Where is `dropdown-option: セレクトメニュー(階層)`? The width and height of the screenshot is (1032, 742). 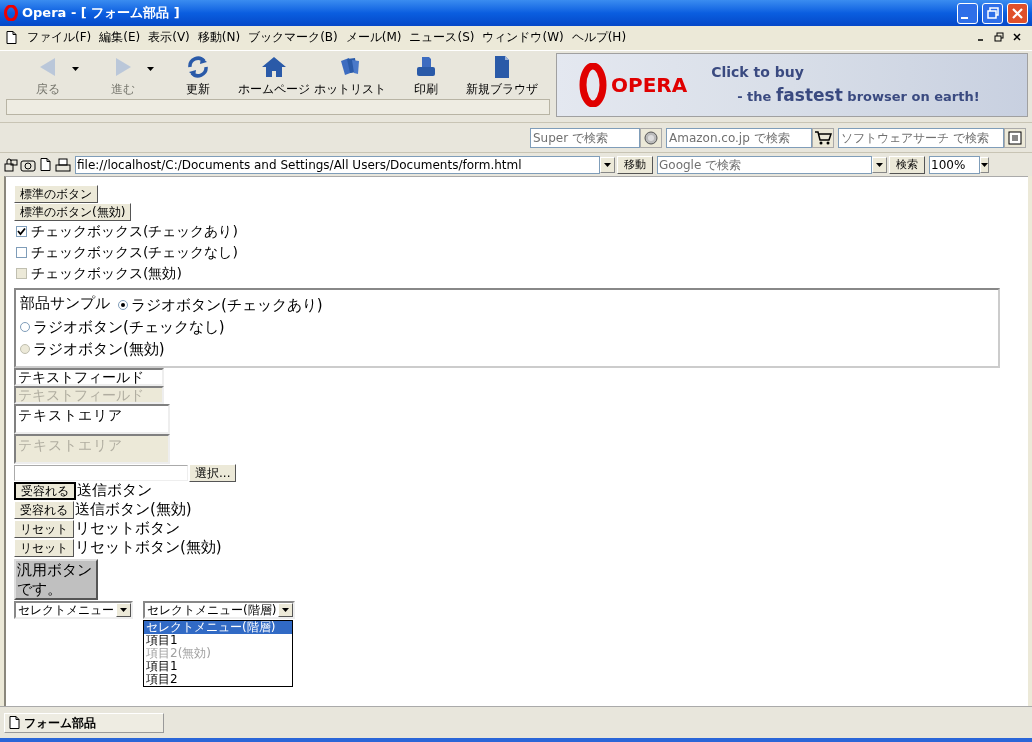
dropdown-option: セレクトメニュー(階層) is located at coordinates (218, 627).